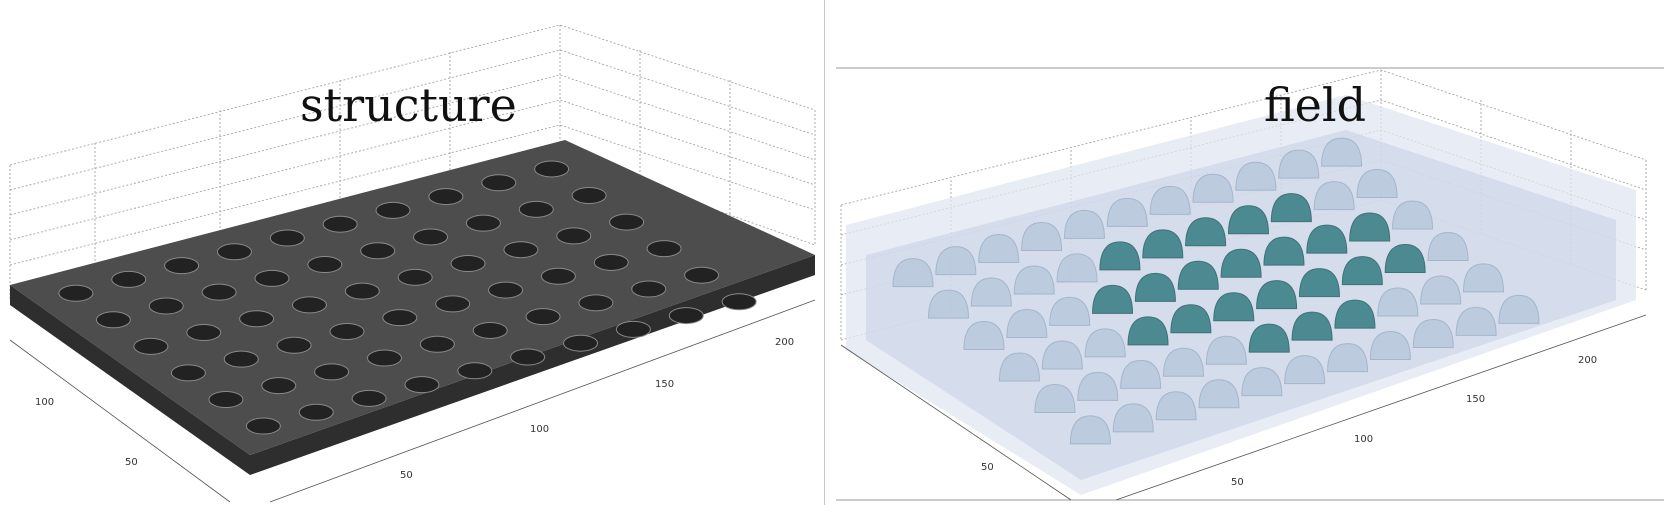  I want to click on field-tick-x-200: 200, so click(1587, 360).